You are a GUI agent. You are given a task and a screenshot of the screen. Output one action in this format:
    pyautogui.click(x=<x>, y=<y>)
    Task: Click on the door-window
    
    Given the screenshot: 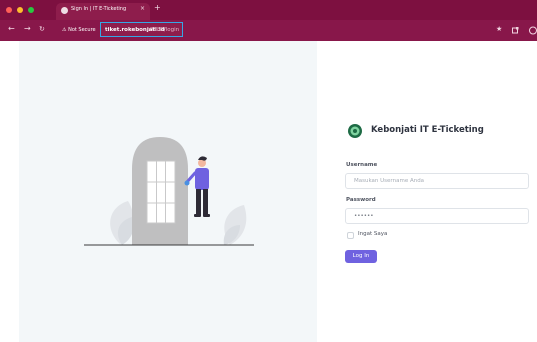 What is the action you would take?
    pyautogui.click(x=161, y=192)
    